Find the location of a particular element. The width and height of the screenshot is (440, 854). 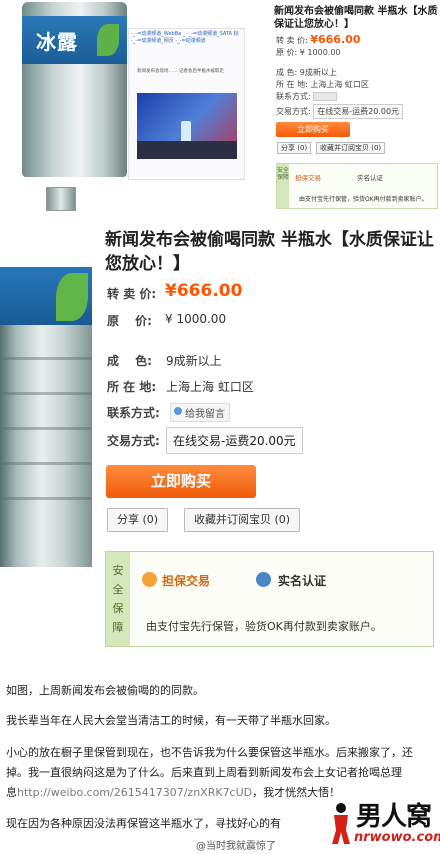

image-thumbnail is located at coordinates (61, 199).